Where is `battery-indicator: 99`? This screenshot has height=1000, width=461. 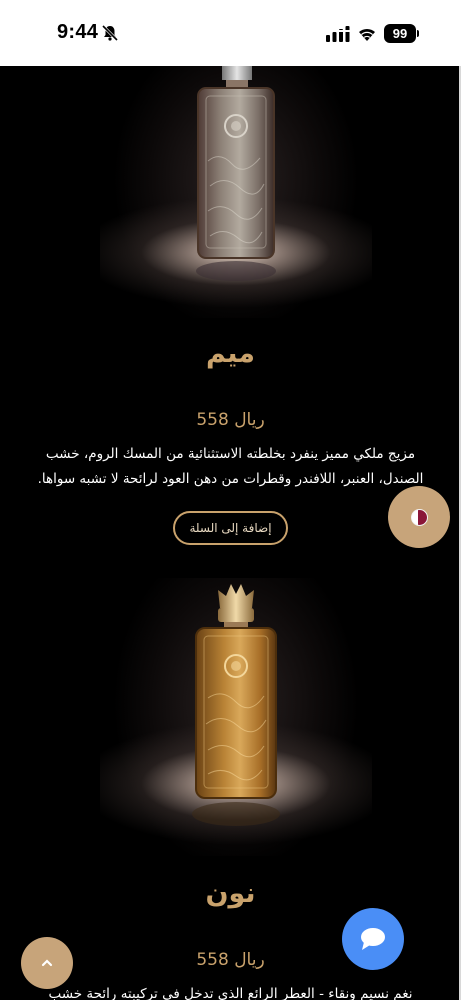
battery-indicator: 99 is located at coordinates (400, 33).